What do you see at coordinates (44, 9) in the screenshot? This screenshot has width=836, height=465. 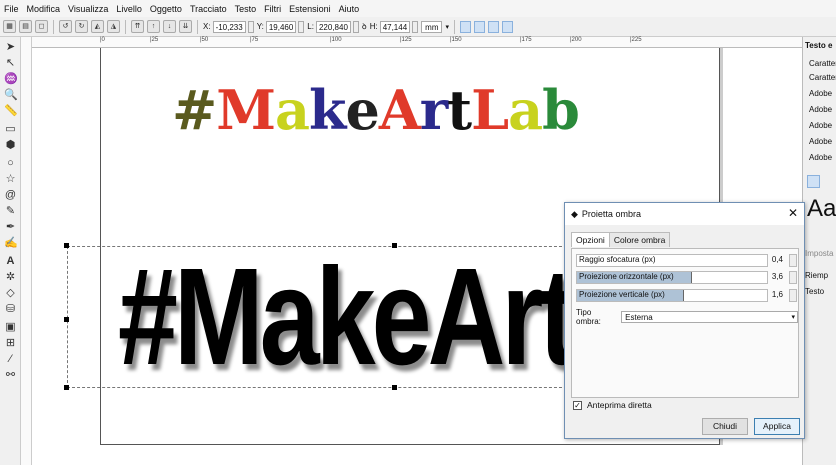 I see `menu-item-modifica: Modifica` at bounding box center [44, 9].